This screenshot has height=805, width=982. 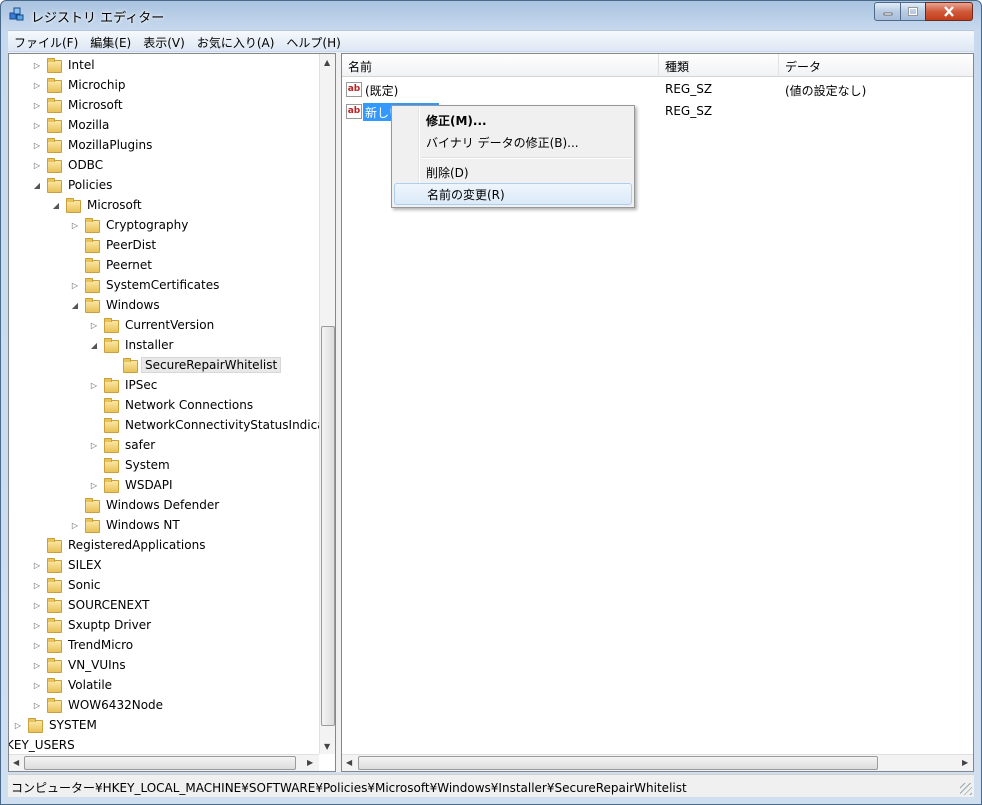 I want to click on tree-node: ▷ Volatile, so click(x=73, y=685).